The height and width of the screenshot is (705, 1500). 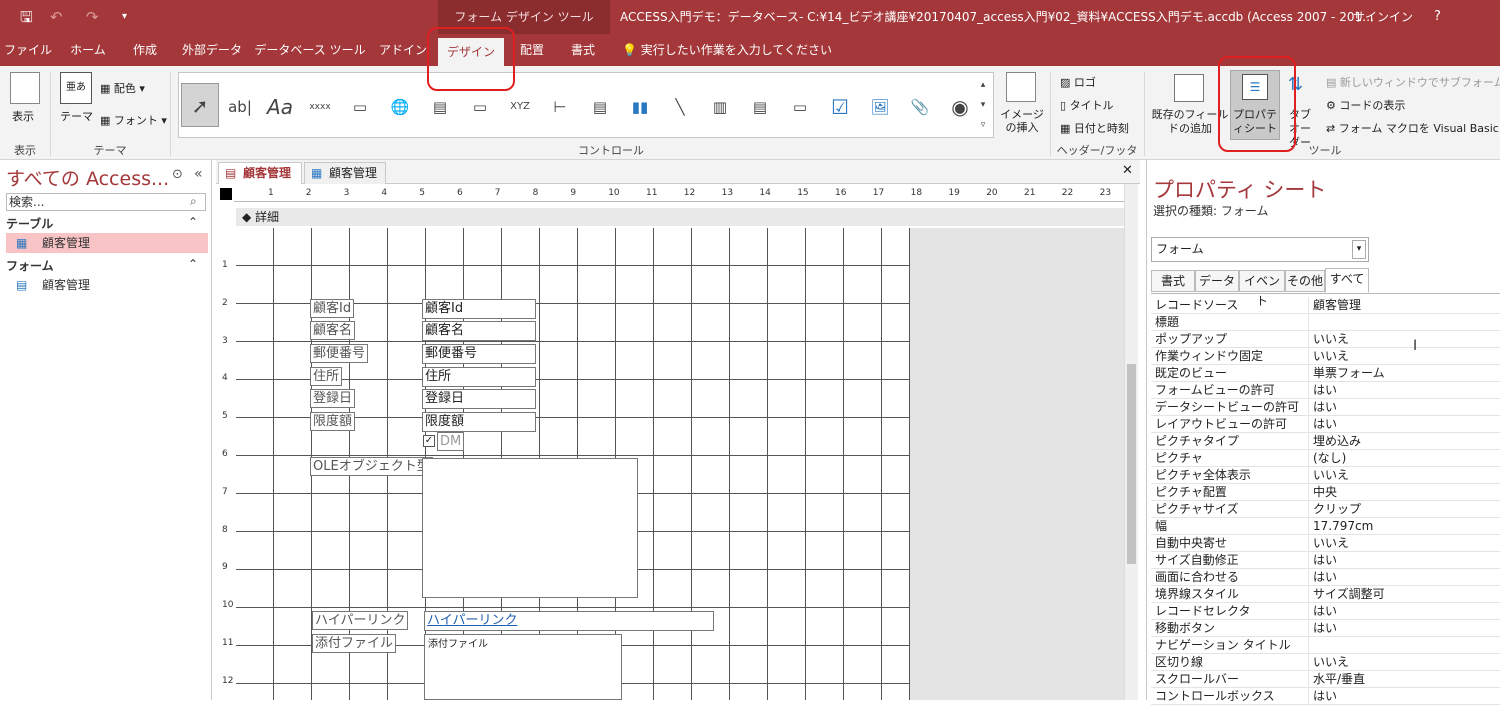 I want to click on option-group-icon: XYZ, so click(x=520, y=107).